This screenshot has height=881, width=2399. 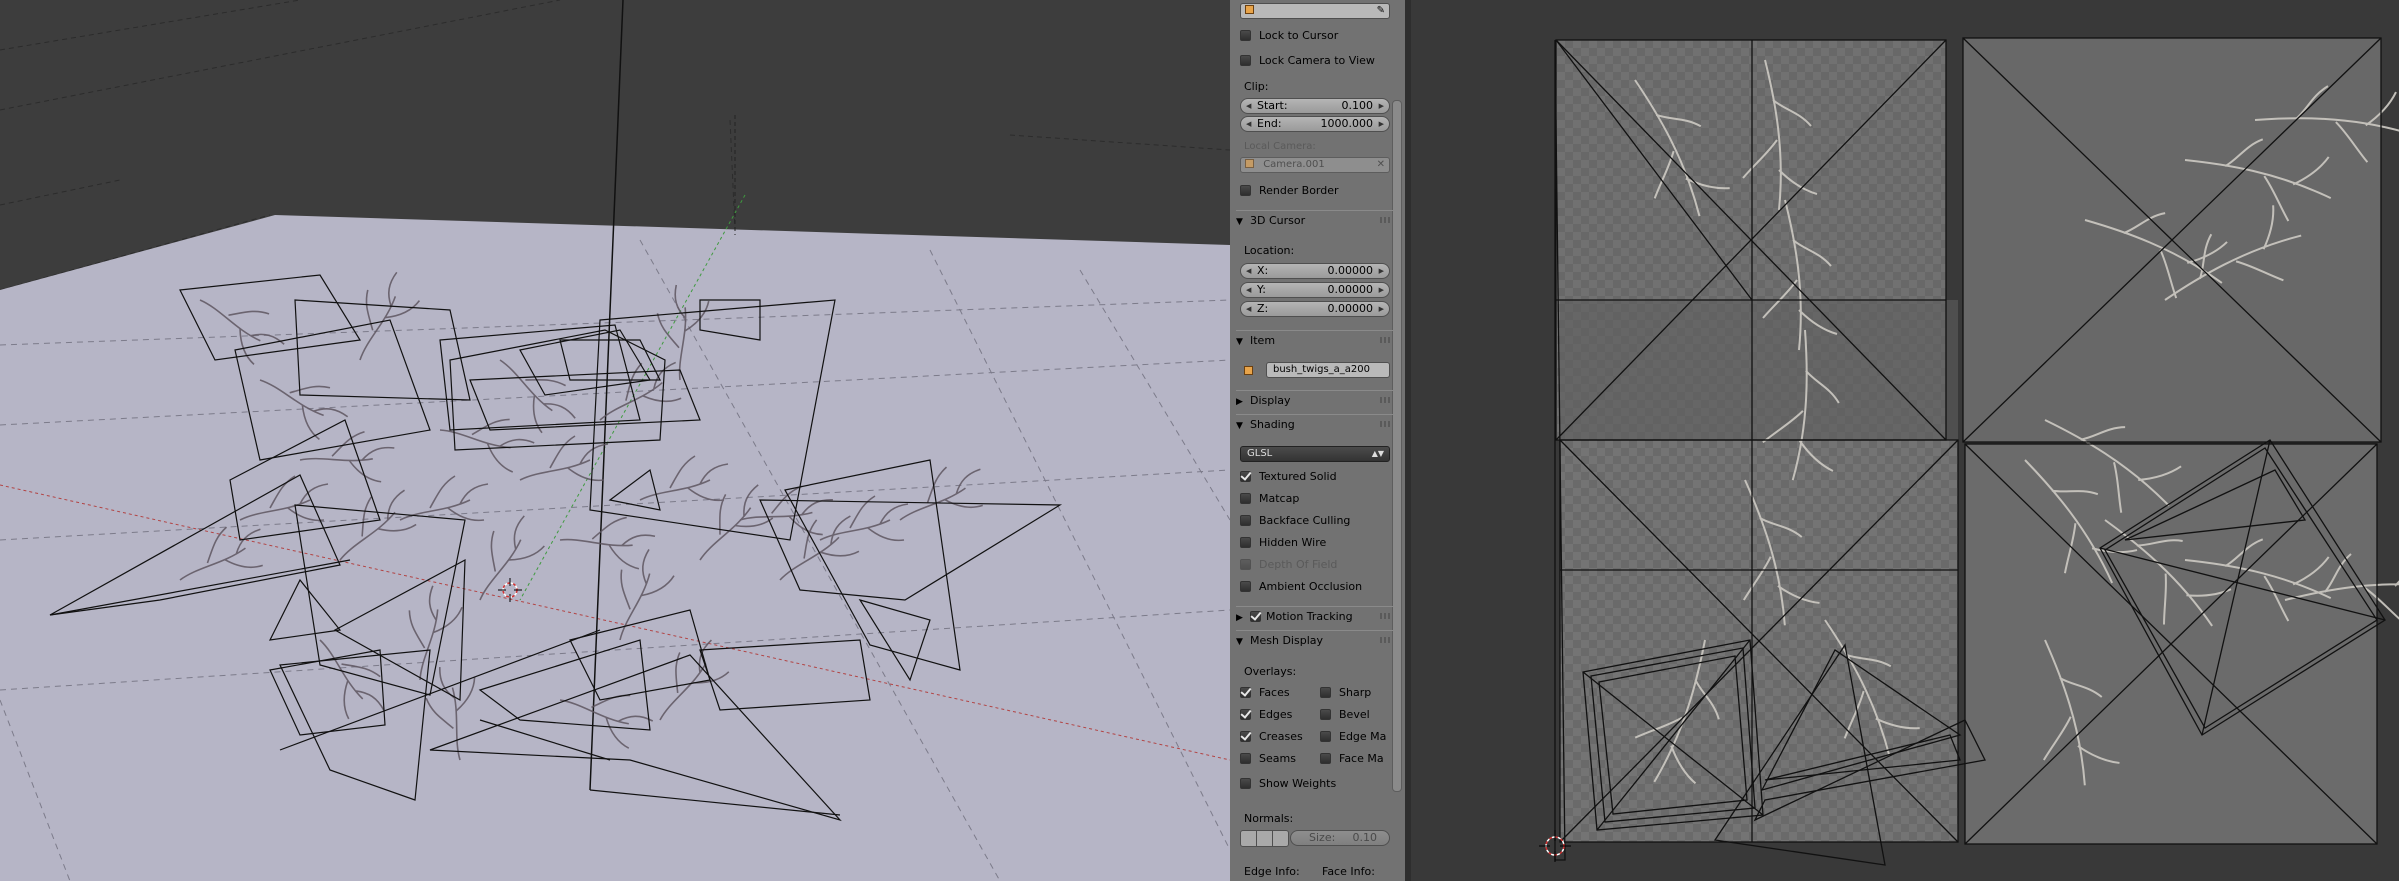 I want to click on location-label: Location:, so click(x=1269, y=250).